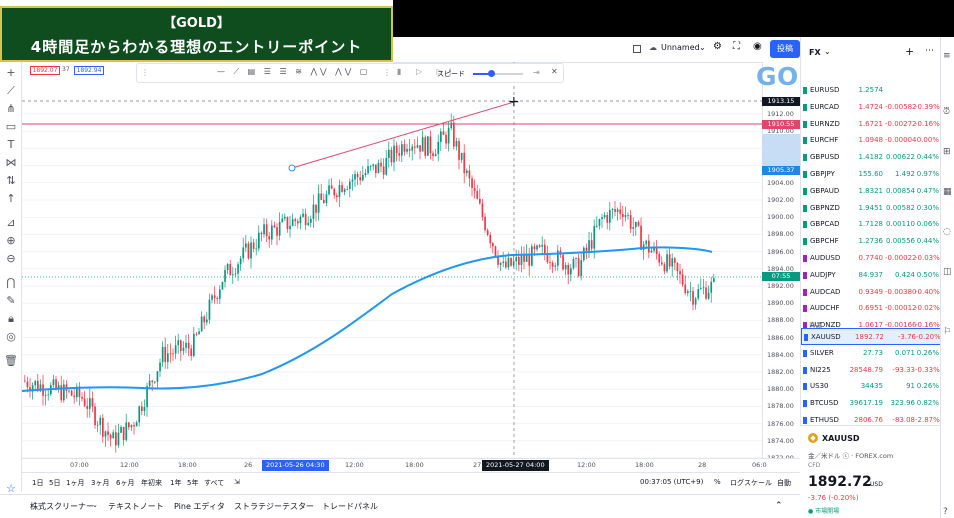 The image size is (954, 518). What do you see at coordinates (11, 145) in the screenshot?
I see `text-icon: T` at bounding box center [11, 145].